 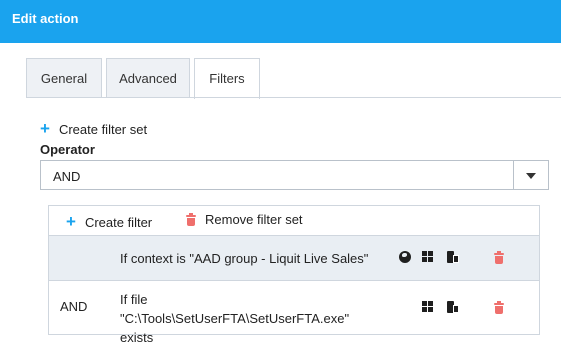 I want to click on create-filter-button: + Create filter, so click(x=109, y=222).